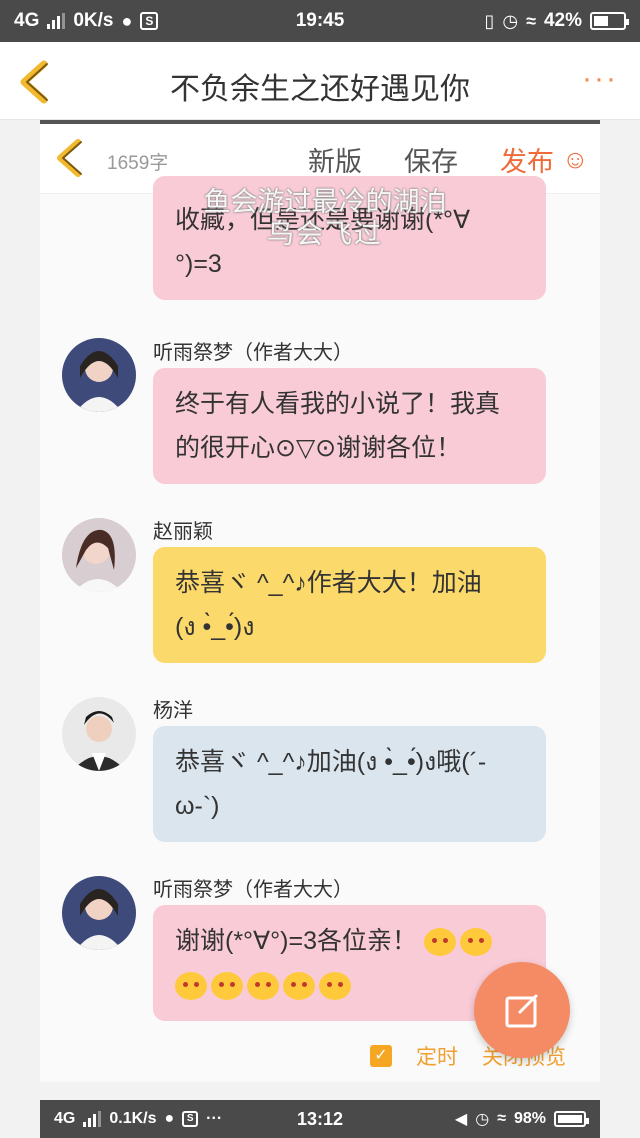  Describe the element at coordinates (489, 20) in the screenshot. I see `vibrate-icon: ▯` at that location.